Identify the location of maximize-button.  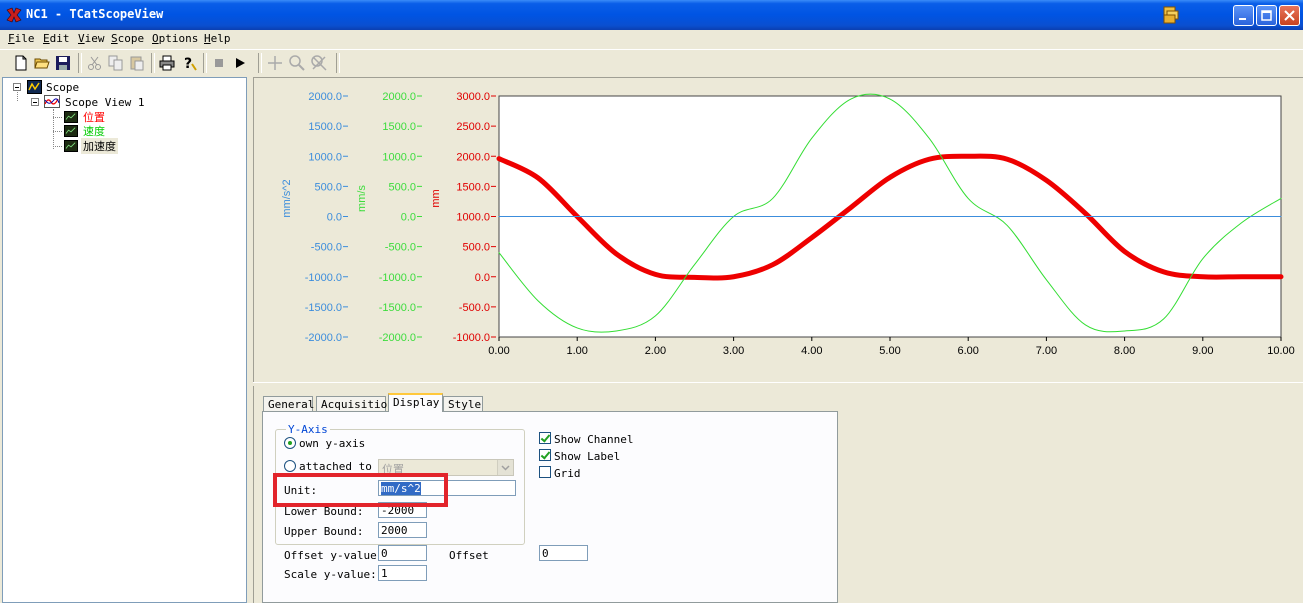
(1266, 15).